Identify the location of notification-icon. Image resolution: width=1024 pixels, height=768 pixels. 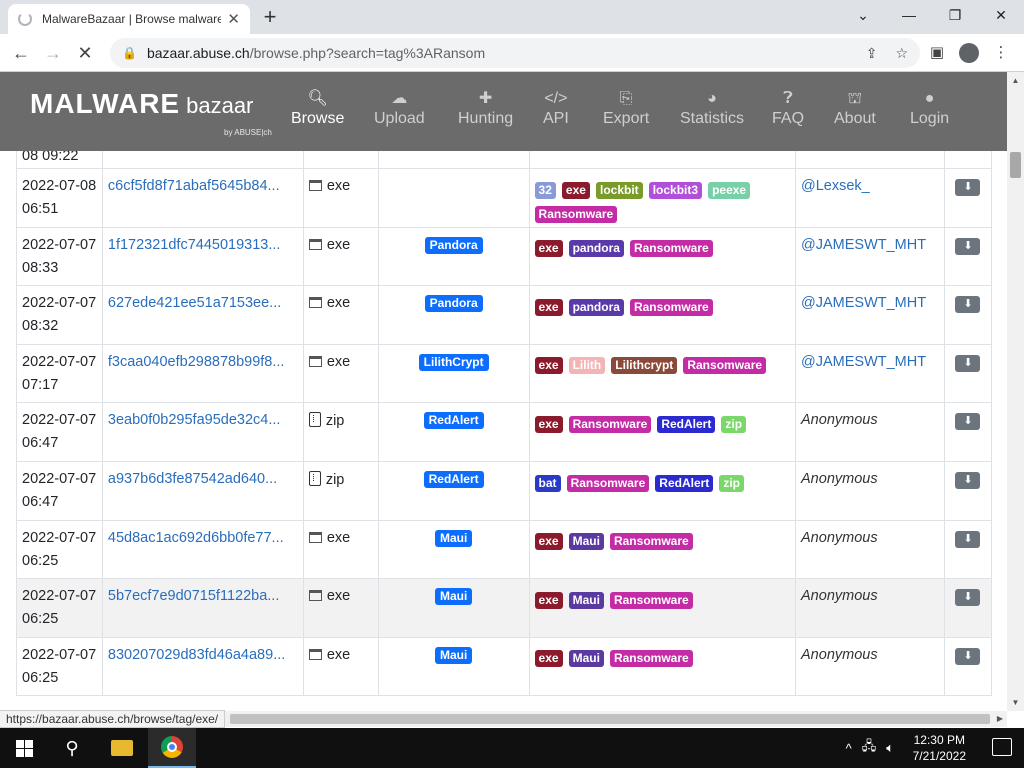
(1002, 747).